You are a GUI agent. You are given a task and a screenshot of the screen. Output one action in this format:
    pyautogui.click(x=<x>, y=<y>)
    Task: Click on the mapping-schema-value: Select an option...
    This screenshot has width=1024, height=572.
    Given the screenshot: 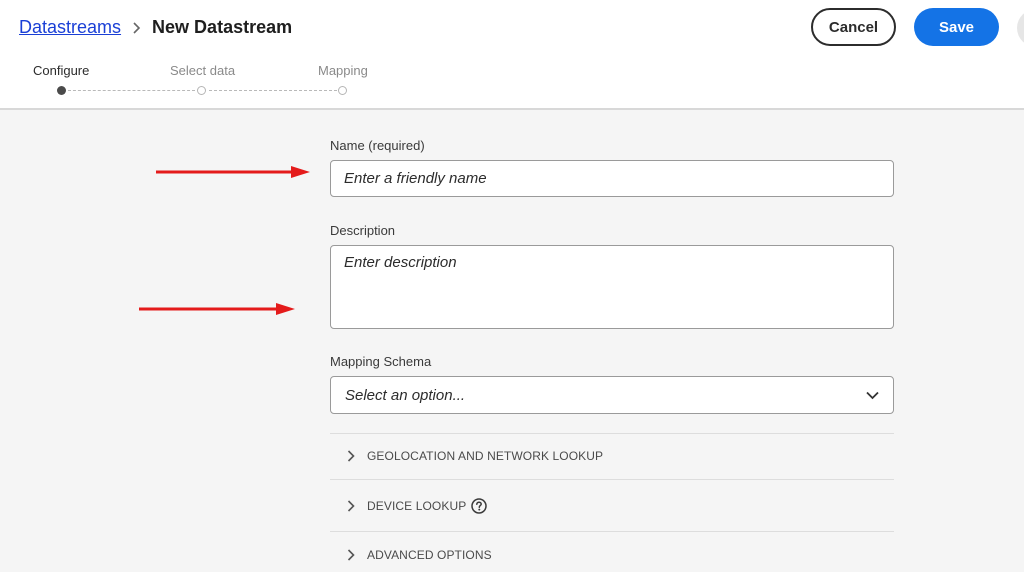 What is the action you would take?
    pyautogui.click(x=405, y=395)
    